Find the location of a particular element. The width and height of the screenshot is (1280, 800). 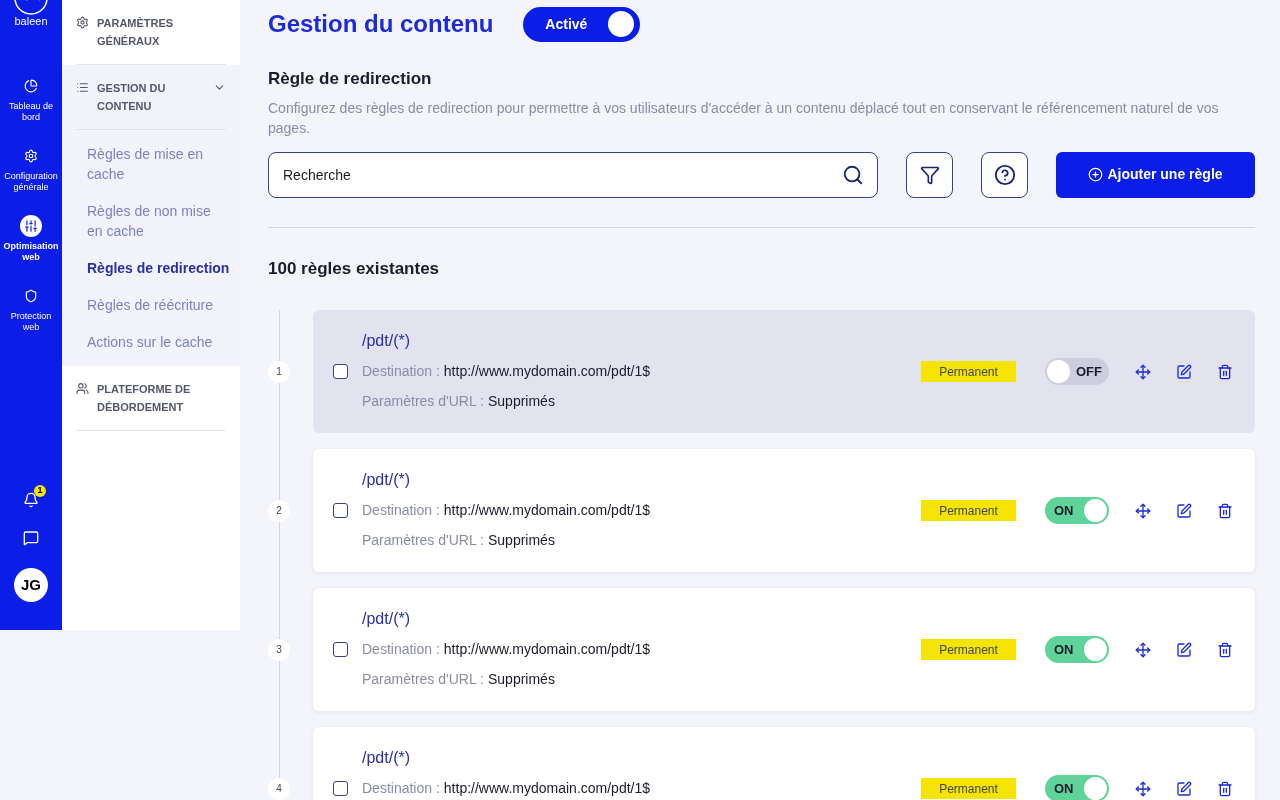

filter-icon is located at coordinates (929, 174).